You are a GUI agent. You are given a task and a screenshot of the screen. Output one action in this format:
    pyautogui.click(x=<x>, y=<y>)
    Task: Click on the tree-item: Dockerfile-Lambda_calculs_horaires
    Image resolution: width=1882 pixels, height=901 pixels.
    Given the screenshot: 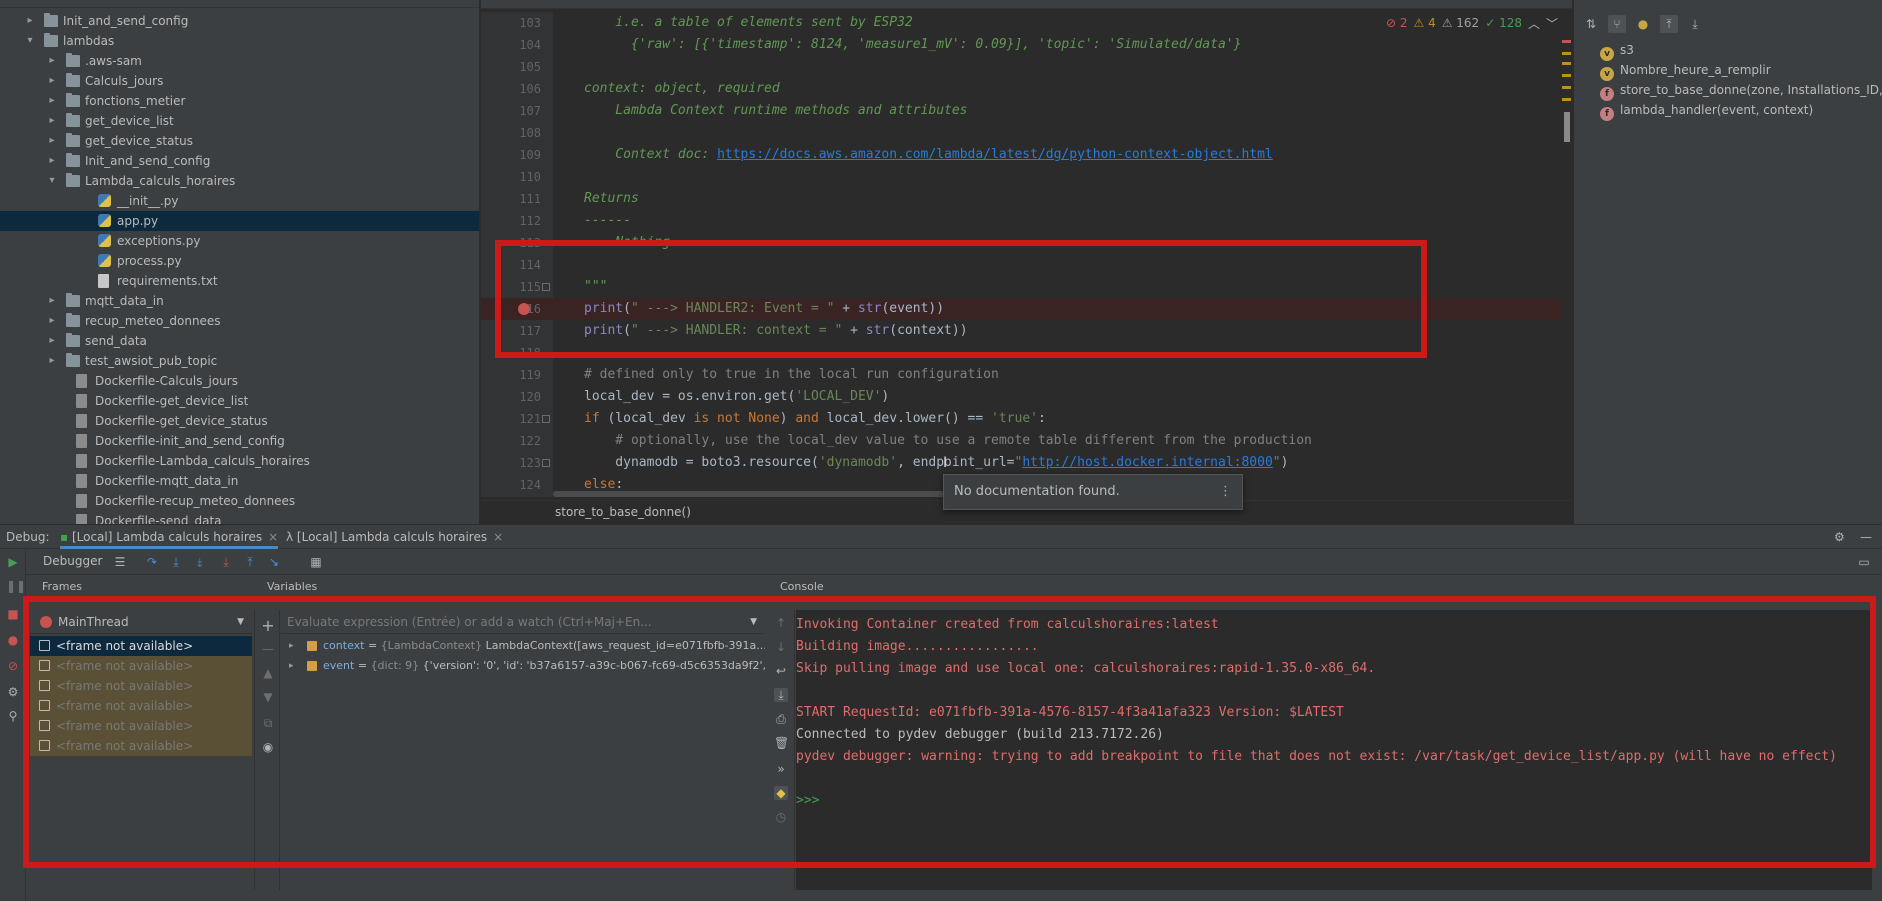 What is the action you would take?
    pyautogui.click(x=239, y=461)
    